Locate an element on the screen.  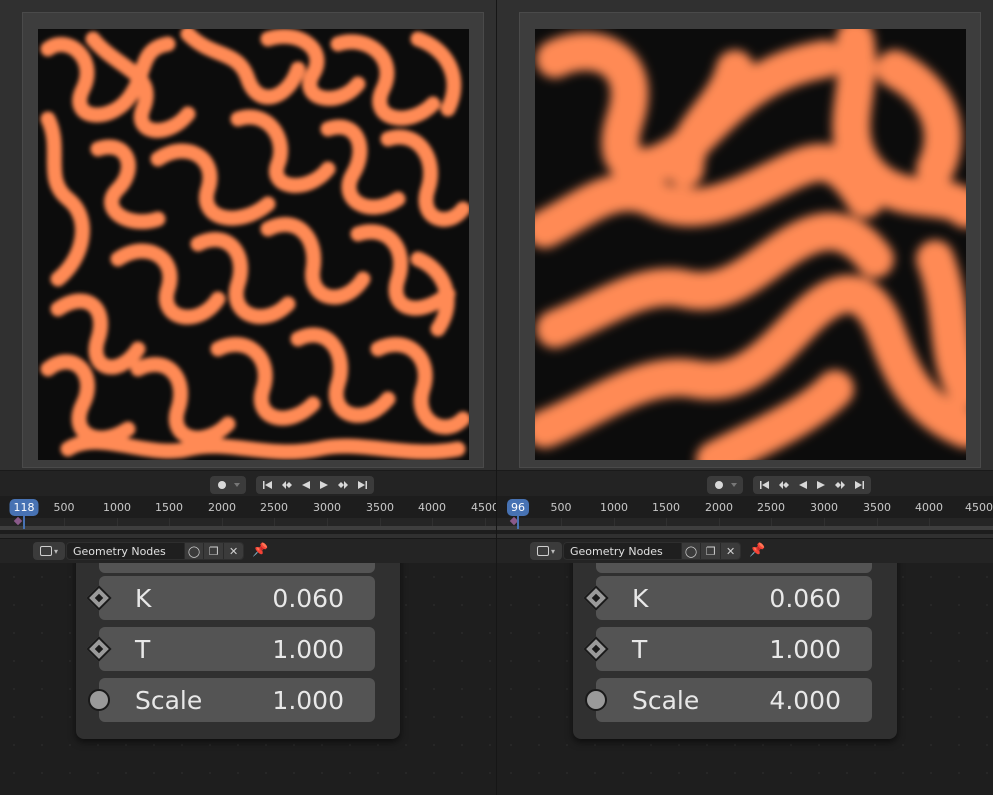
group-node: K 0.060 T 1.000 Scale 4.000 is located at coordinates (735, 651).